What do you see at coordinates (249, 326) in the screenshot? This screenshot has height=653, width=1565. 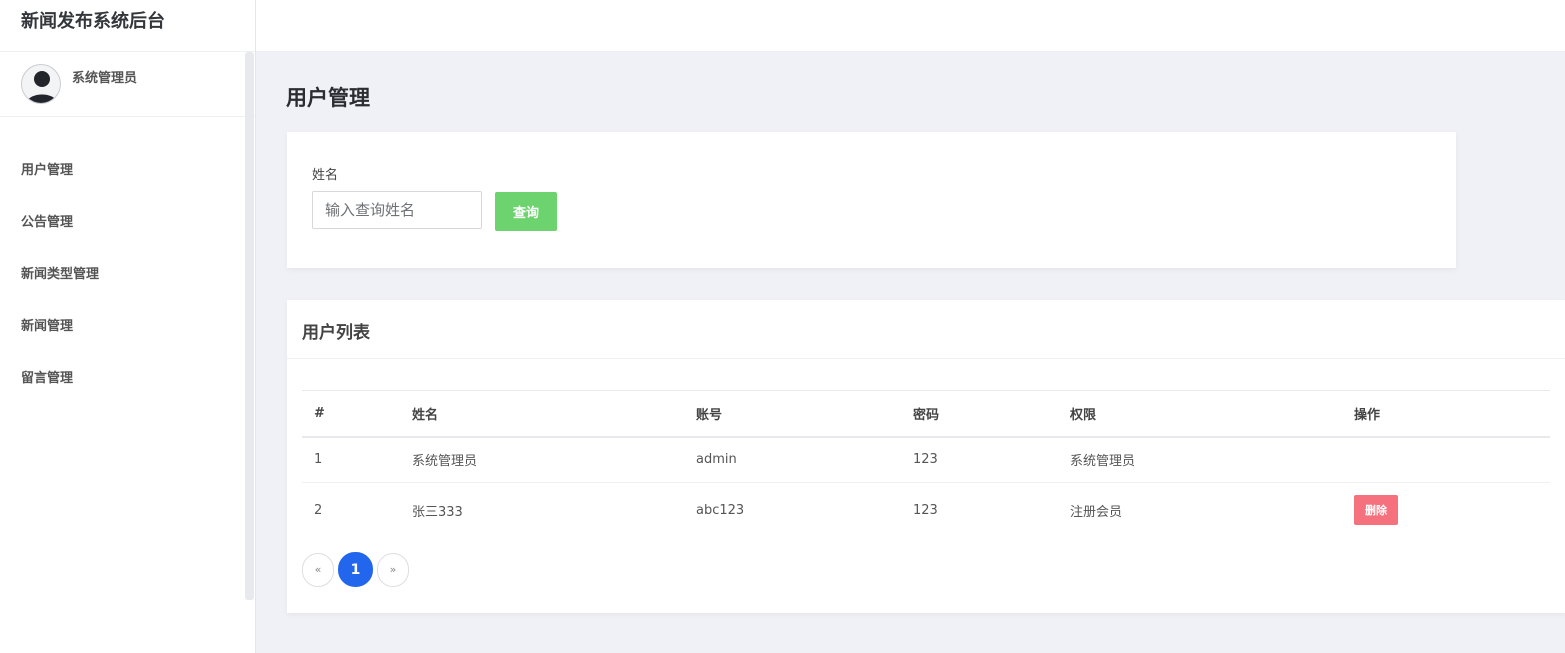 I see `sidebar-scrollbar` at bounding box center [249, 326].